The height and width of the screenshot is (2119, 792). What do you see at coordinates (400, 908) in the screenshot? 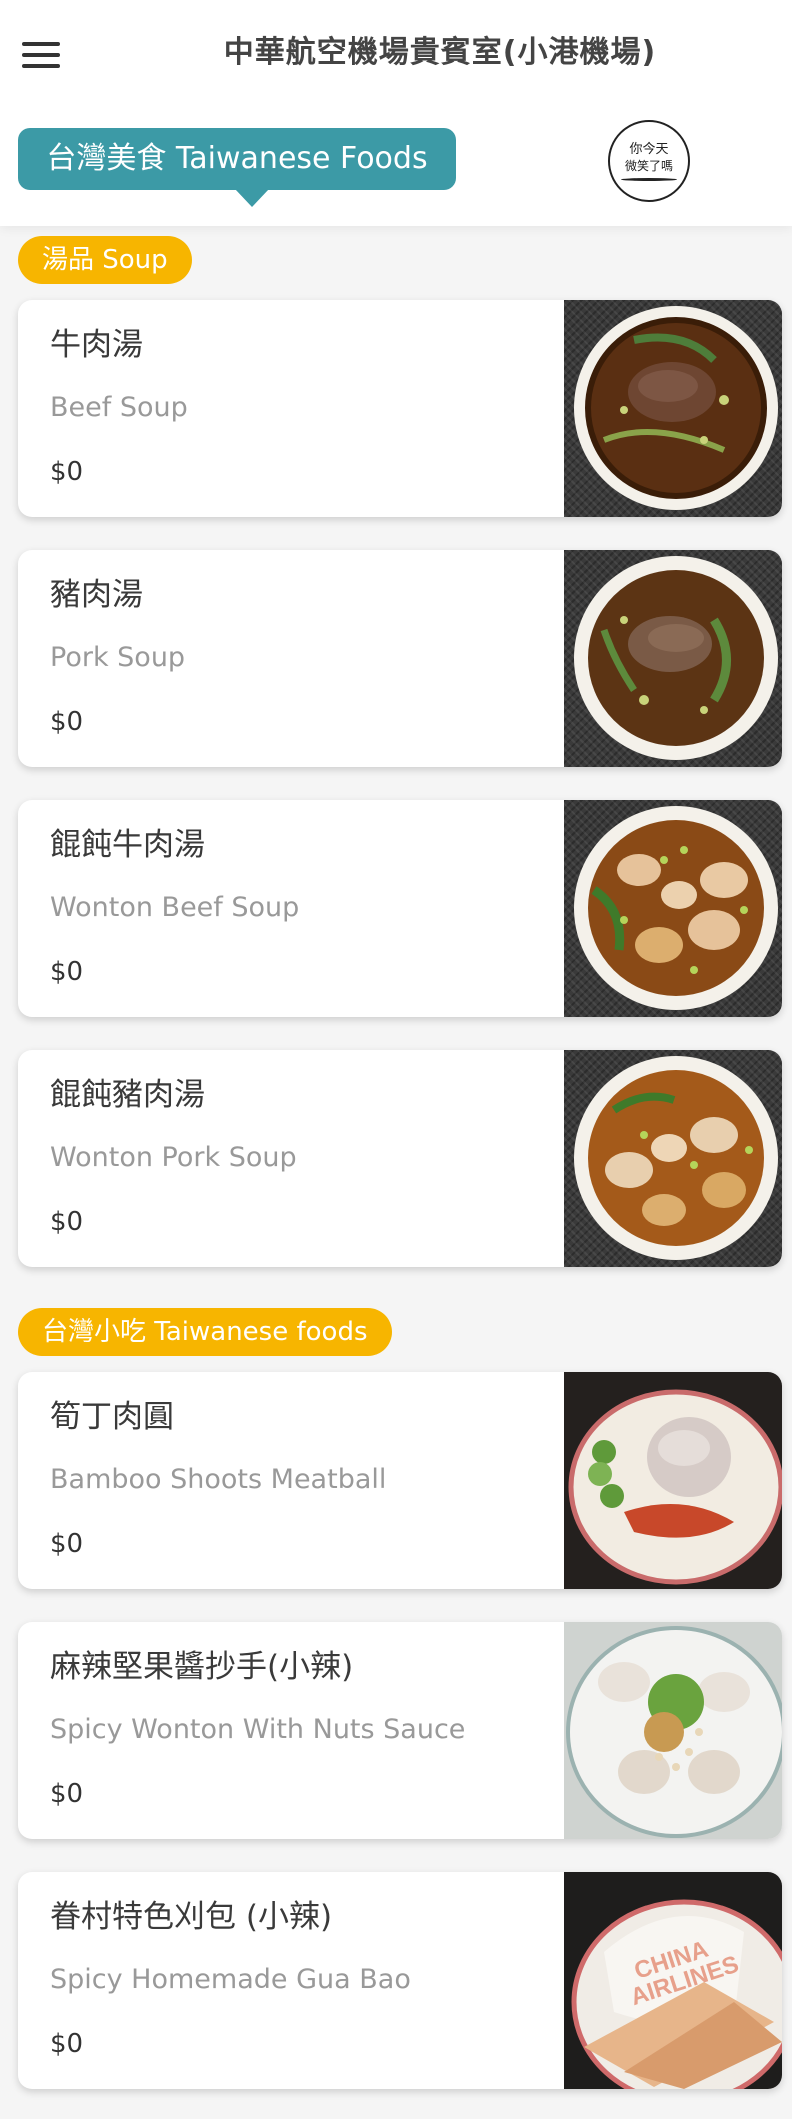
I see `menu-item-card: 餛飩牛肉湯 Wonton Beef Soup $0` at bounding box center [400, 908].